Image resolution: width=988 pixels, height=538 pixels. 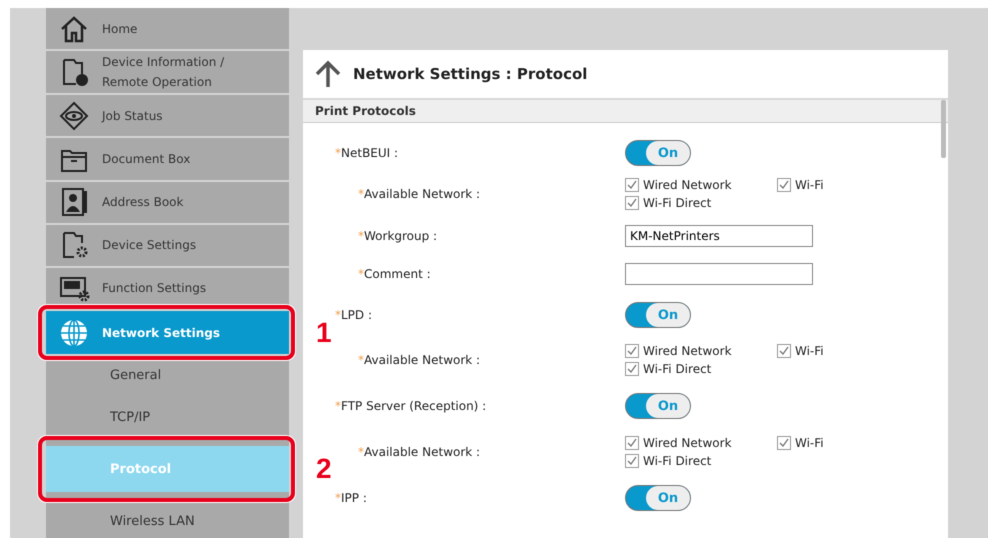 I want to click on nav-item: Device Settings, so click(x=167, y=245).